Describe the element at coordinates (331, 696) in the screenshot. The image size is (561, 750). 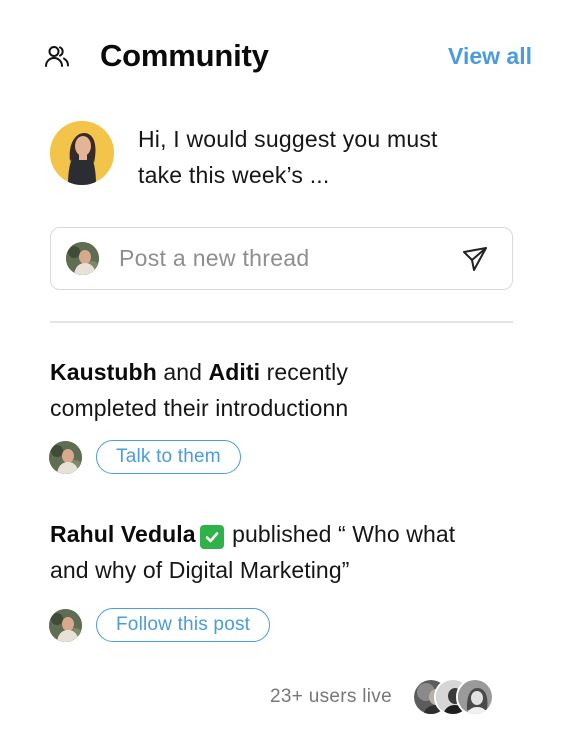
I see `live-users-count: 23+ users live` at that location.